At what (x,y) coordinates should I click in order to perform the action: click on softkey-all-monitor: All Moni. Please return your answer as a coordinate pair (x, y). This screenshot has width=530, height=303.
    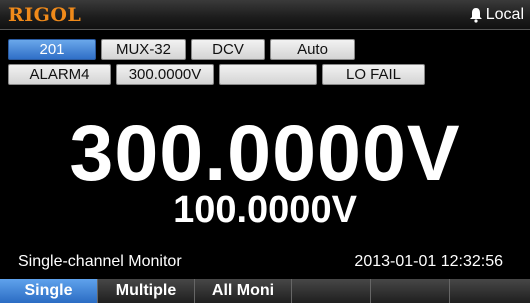
    Looking at the image, I should click on (243, 291).